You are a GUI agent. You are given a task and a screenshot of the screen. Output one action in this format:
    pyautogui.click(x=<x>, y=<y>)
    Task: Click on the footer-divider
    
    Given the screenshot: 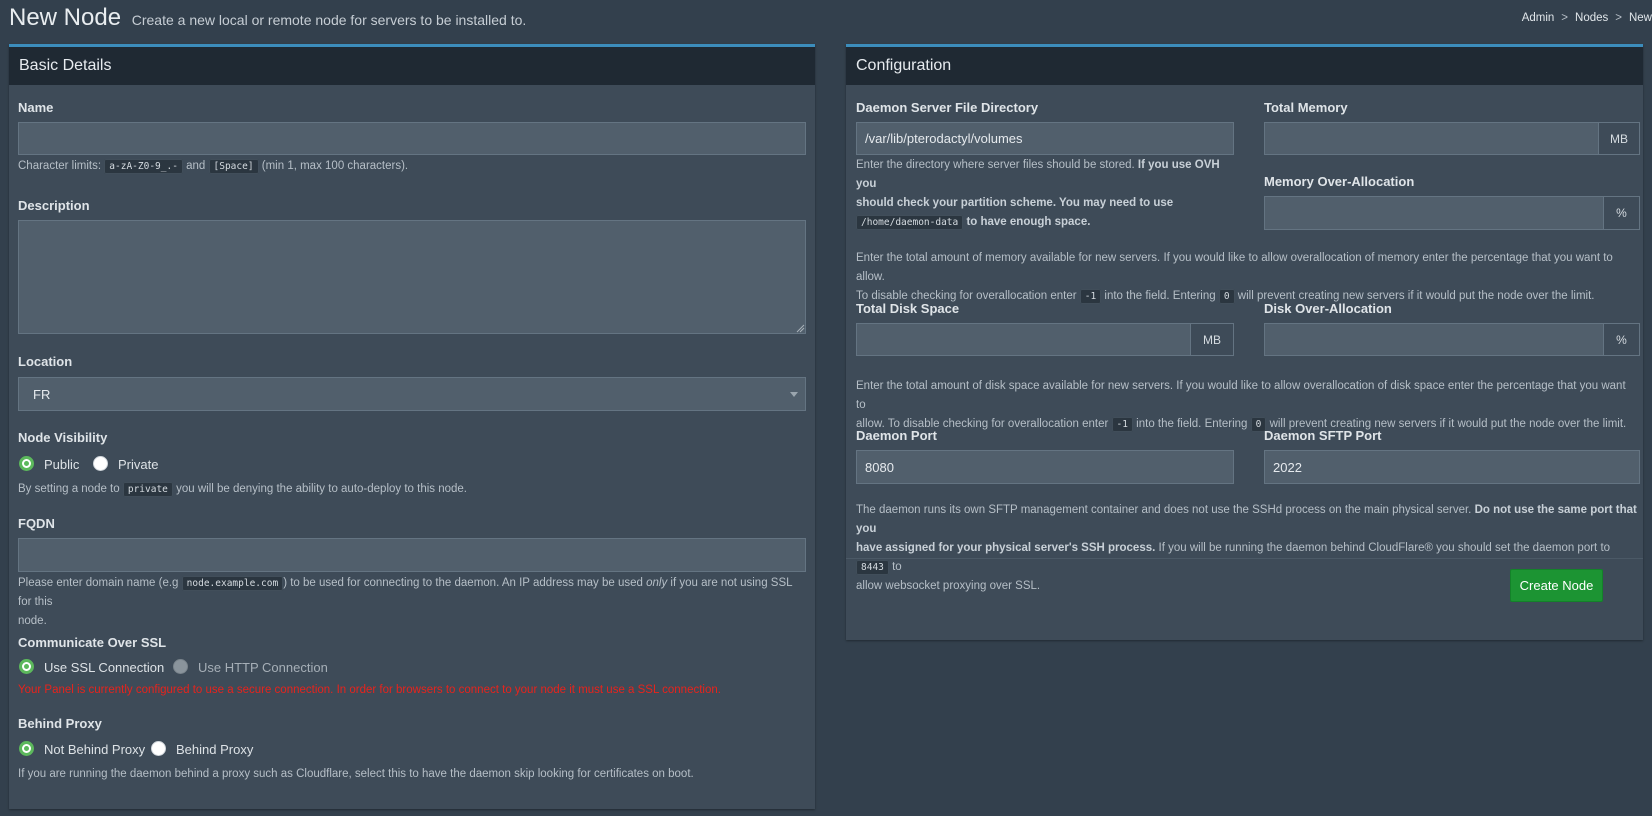 What is the action you would take?
    pyautogui.click(x=1244, y=558)
    